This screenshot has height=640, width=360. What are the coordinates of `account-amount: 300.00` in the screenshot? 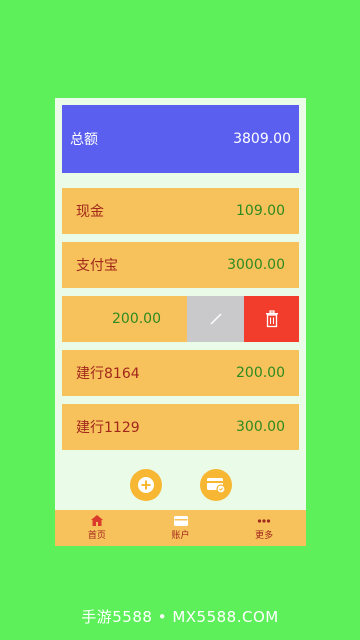 It's located at (260, 427).